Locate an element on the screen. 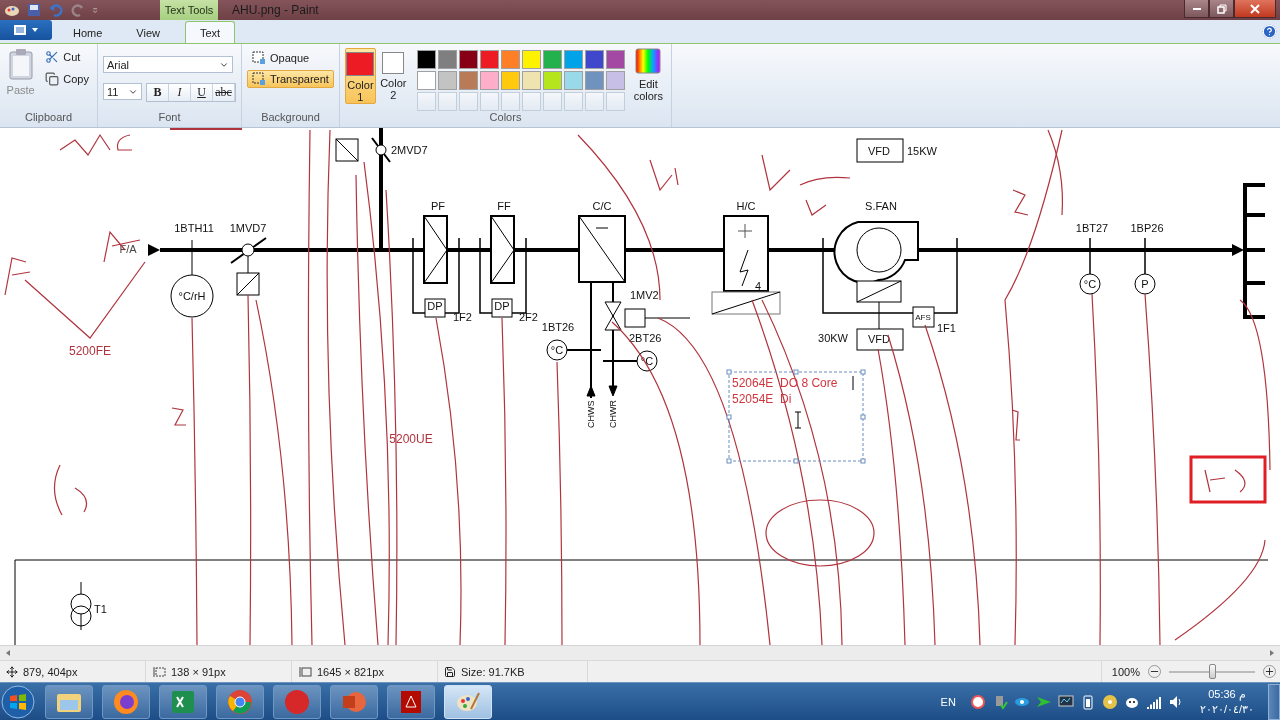  cut-button: Cut is located at coordinates (67, 57).